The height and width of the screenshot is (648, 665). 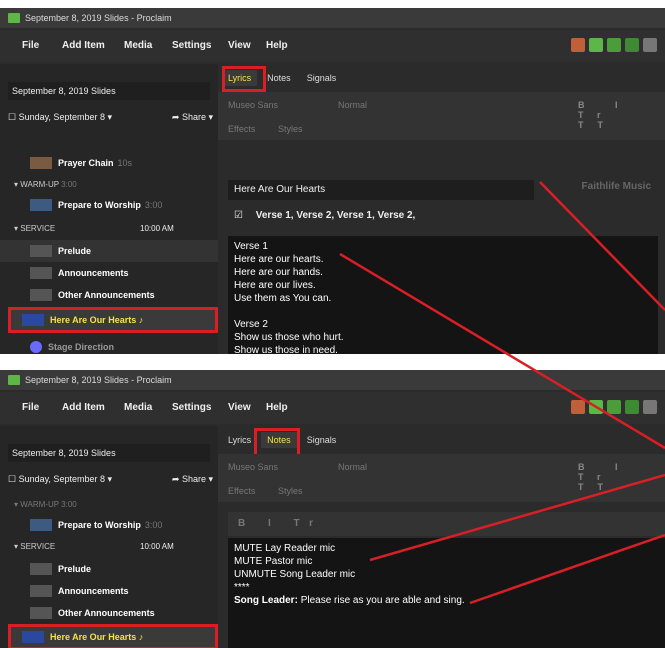 What do you see at coordinates (251, 324) in the screenshot?
I see `lyric-line: Verse 2` at bounding box center [251, 324].